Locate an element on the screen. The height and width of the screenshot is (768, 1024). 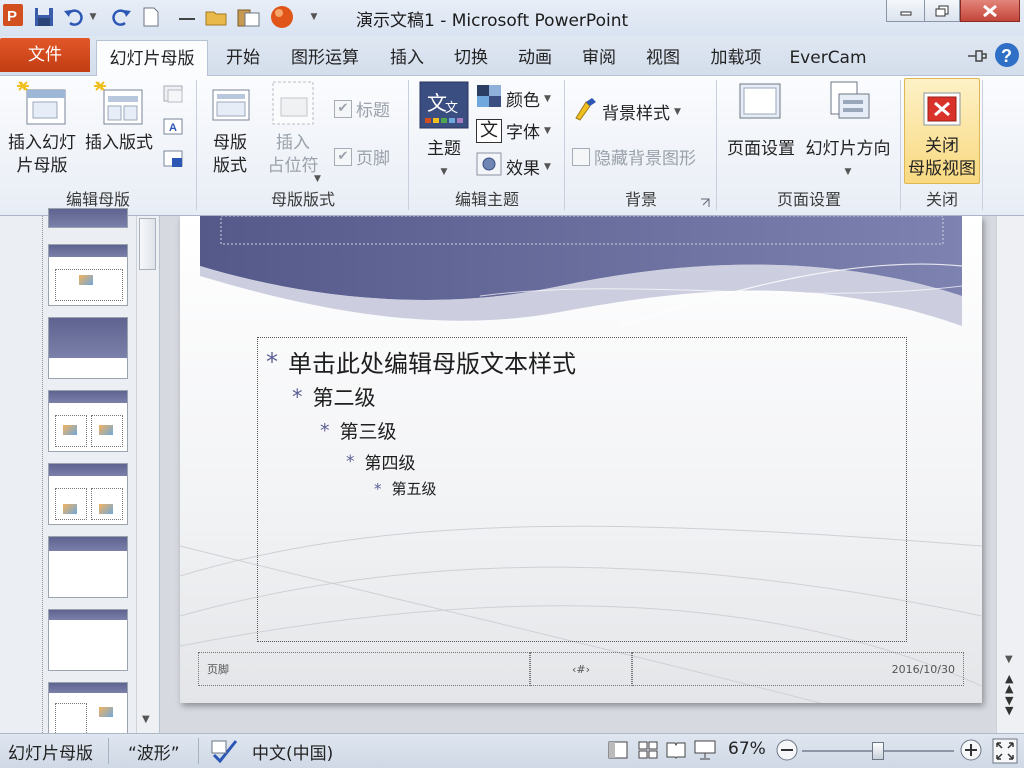
thumbnail-scrollbar: ▼ is located at coordinates (147, 474).